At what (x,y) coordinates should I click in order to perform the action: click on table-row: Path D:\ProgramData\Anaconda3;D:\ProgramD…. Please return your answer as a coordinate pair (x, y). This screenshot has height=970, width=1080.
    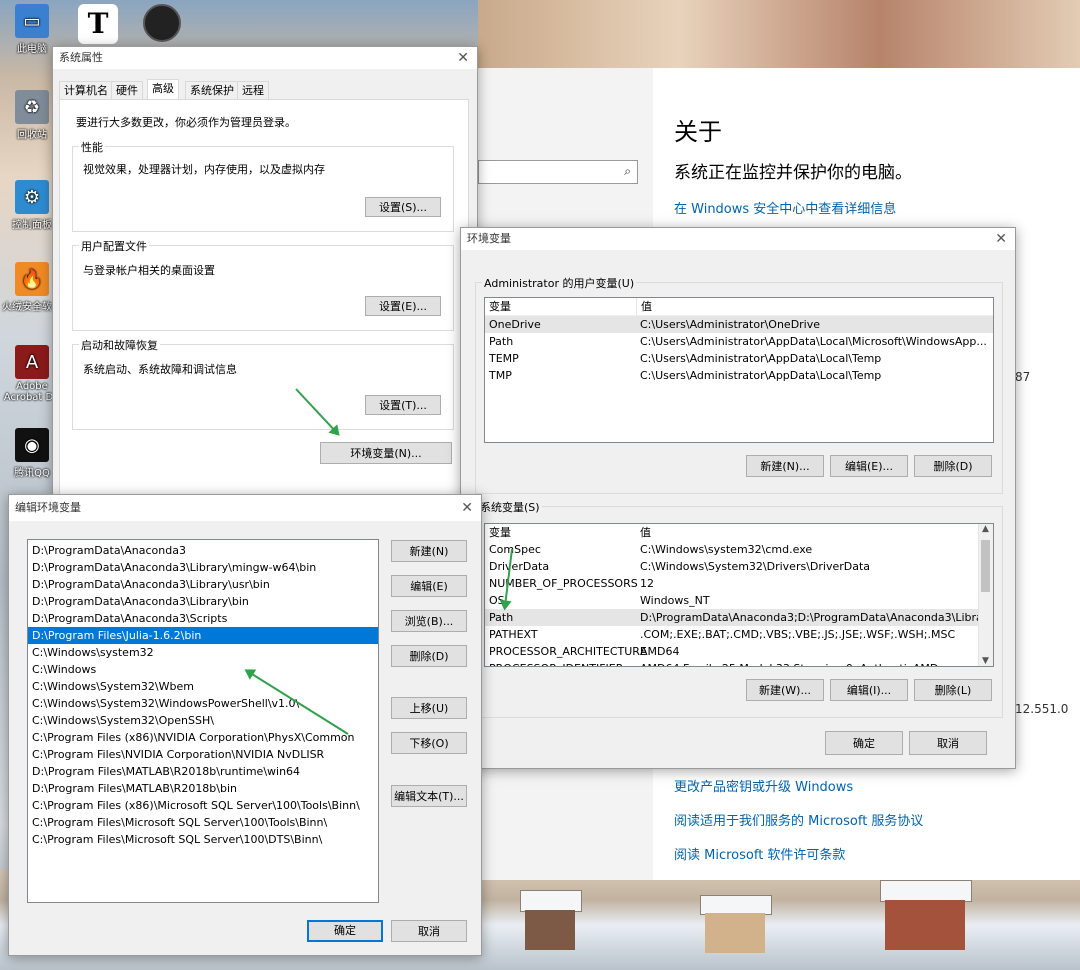
    Looking at the image, I should click on (739, 617).